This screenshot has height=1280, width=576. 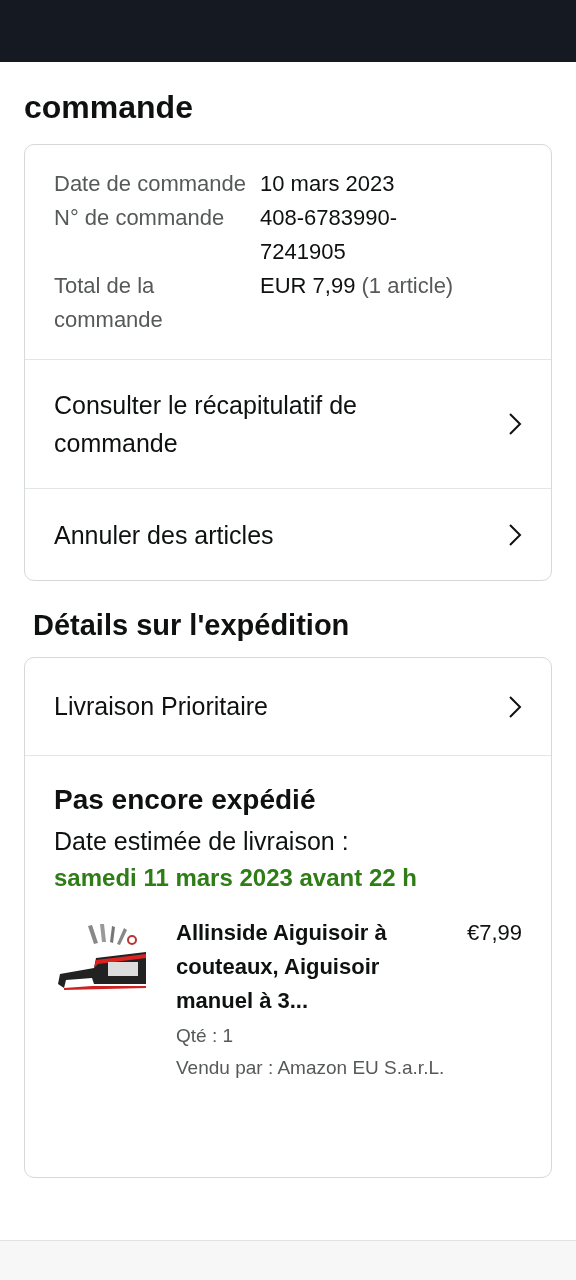 What do you see at coordinates (150, 184) in the screenshot?
I see `field-label: Date de commande` at bounding box center [150, 184].